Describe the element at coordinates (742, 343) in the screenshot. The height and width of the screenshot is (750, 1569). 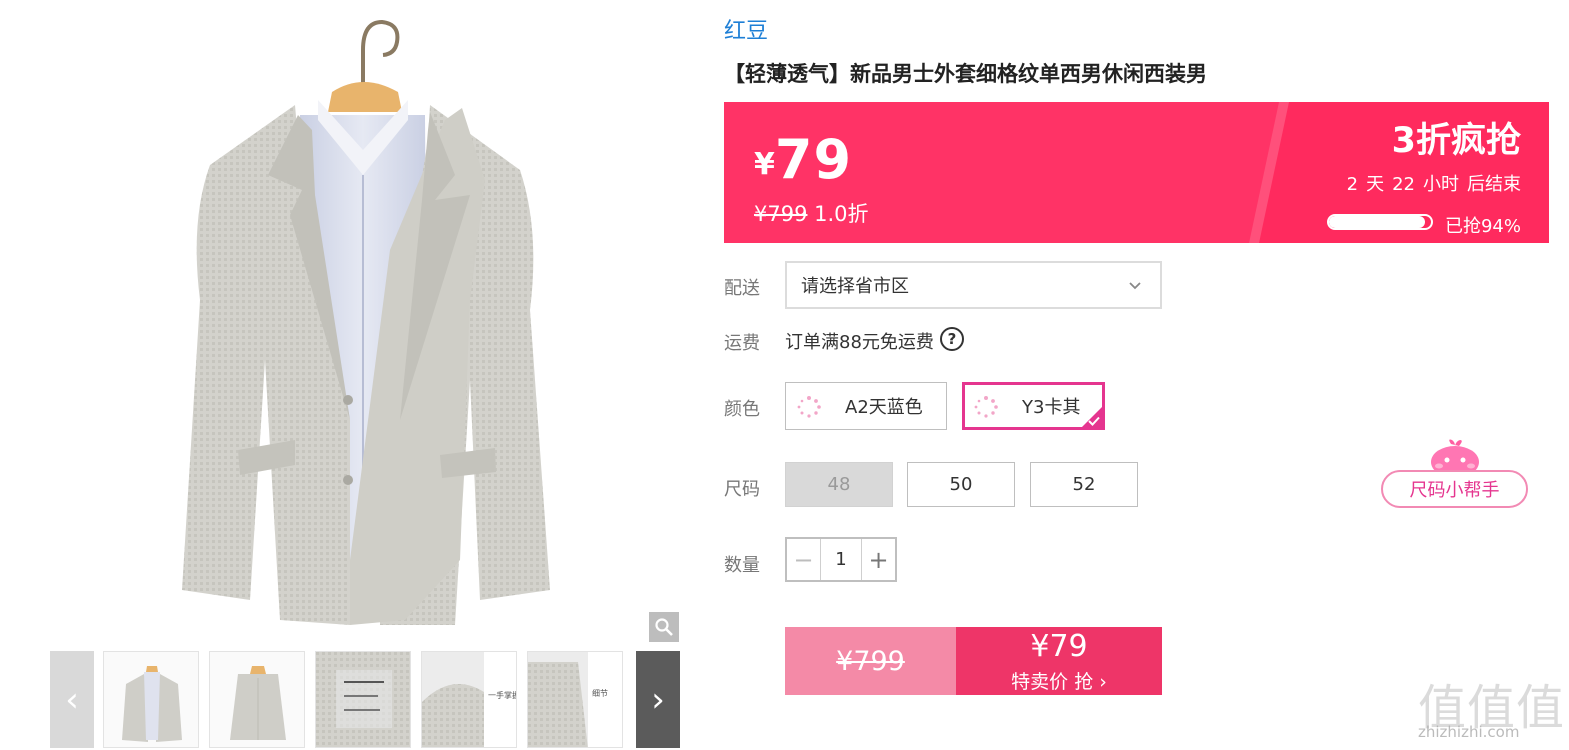
I see `shipping-label: 运费` at that location.